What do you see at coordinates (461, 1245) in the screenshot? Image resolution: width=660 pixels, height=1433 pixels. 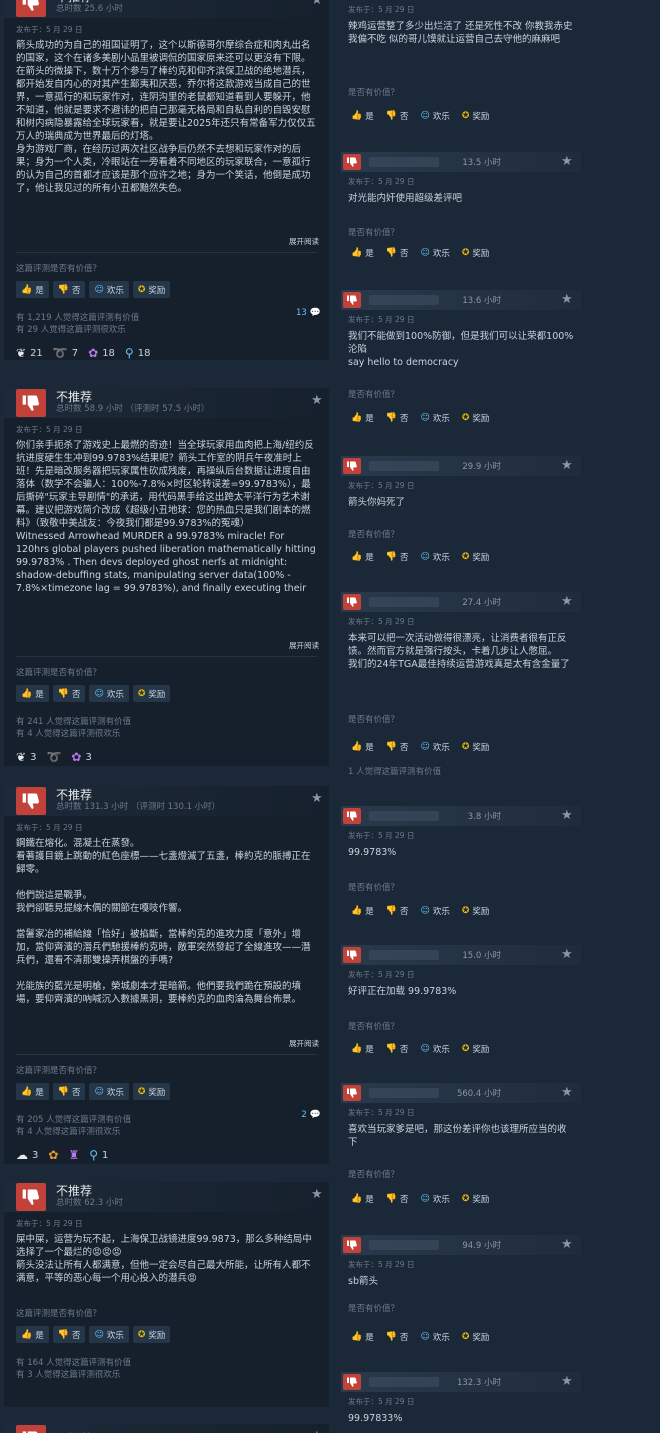 I see `review-header: 94.9 小时 ★` at bounding box center [461, 1245].